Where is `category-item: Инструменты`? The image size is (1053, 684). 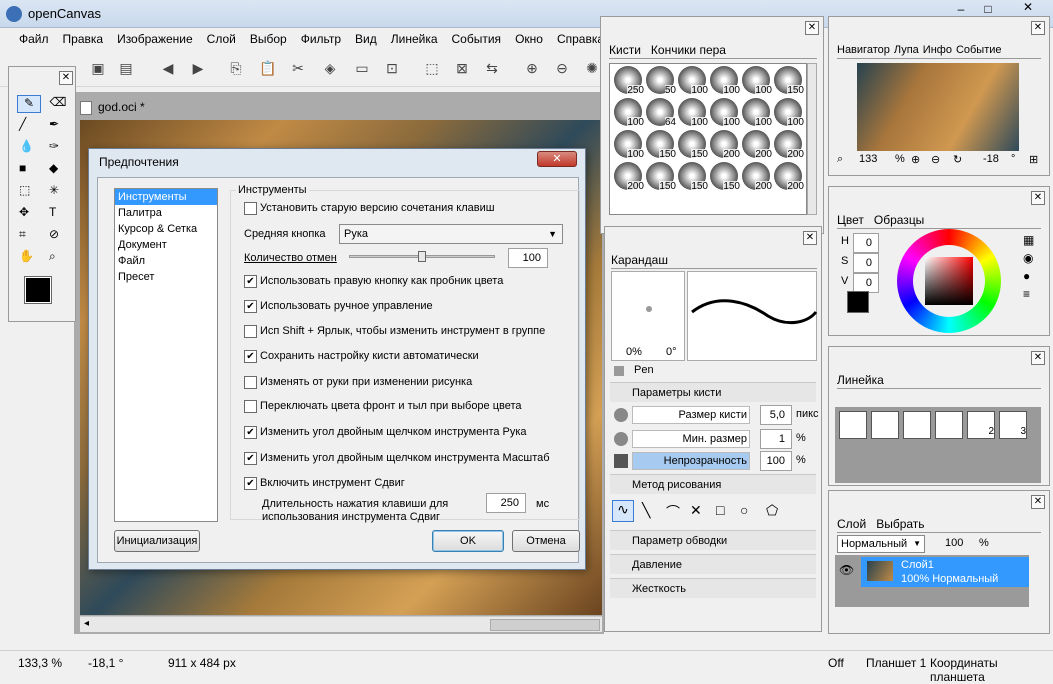 category-item: Инструменты is located at coordinates (166, 197).